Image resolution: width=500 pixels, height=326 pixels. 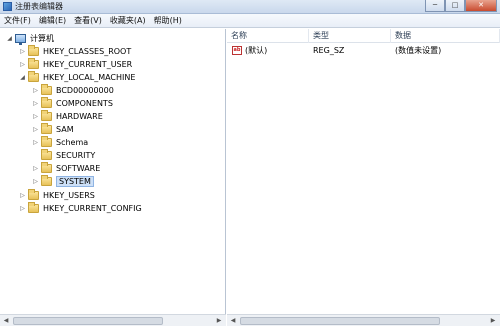 What do you see at coordinates (88, 64) in the screenshot?
I see `tree-label: HKEY_CURRENT_USER` at bounding box center [88, 64].